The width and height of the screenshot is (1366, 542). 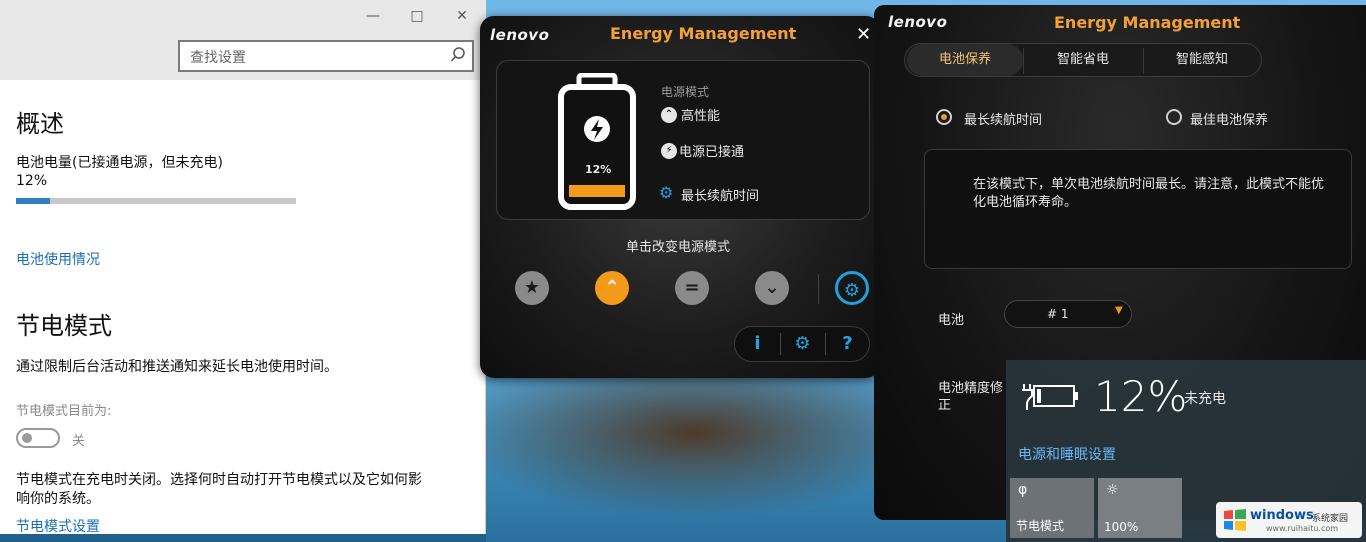 What do you see at coordinates (1235, 520) in the screenshot?
I see `windows-logo-icon` at bounding box center [1235, 520].